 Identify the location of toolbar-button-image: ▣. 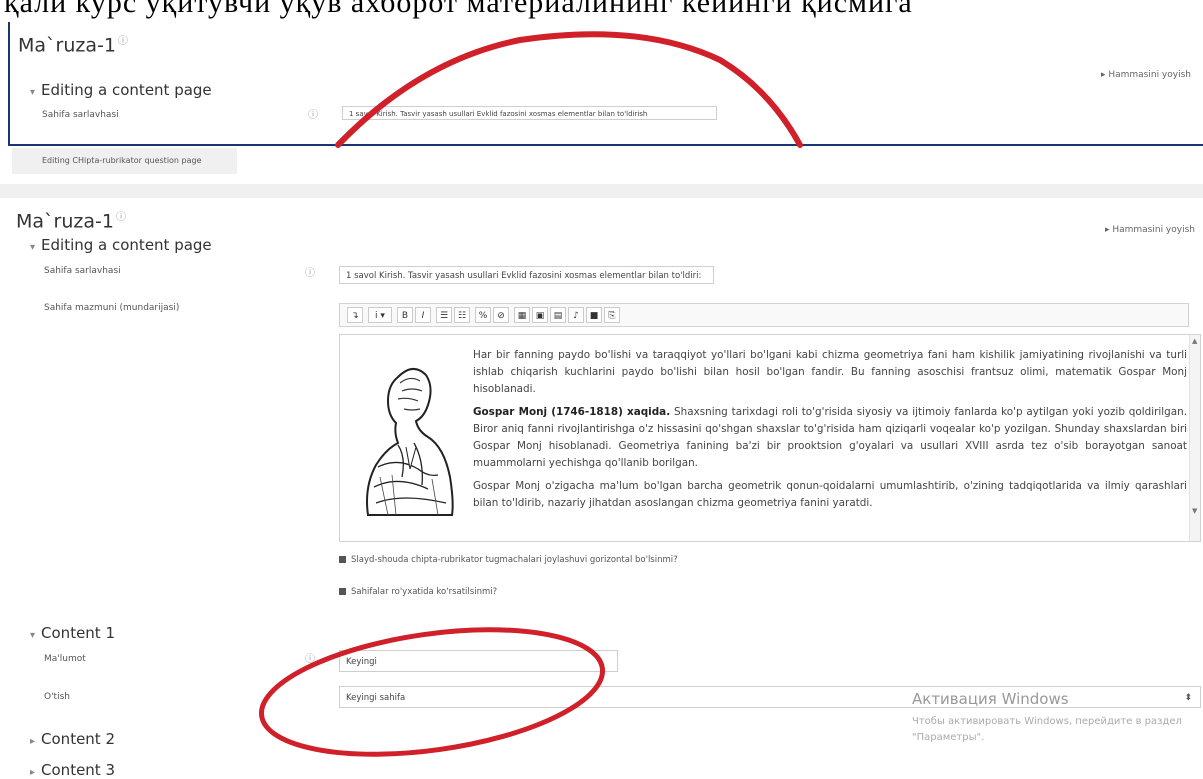
(540, 315).